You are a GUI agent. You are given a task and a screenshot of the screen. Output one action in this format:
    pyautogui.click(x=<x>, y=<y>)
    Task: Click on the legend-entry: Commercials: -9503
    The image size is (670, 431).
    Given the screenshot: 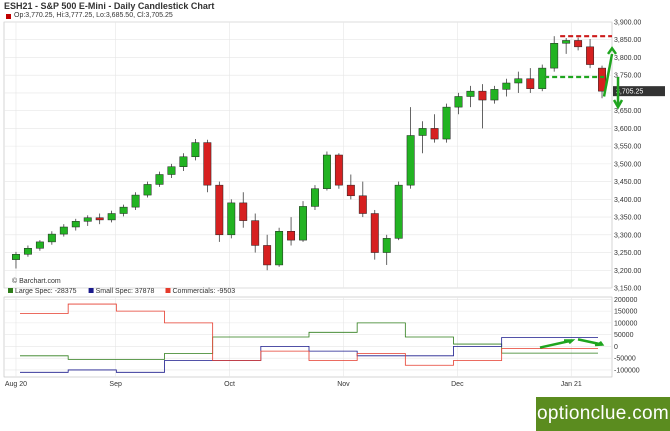 What is the action you would take?
    pyautogui.click(x=204, y=291)
    